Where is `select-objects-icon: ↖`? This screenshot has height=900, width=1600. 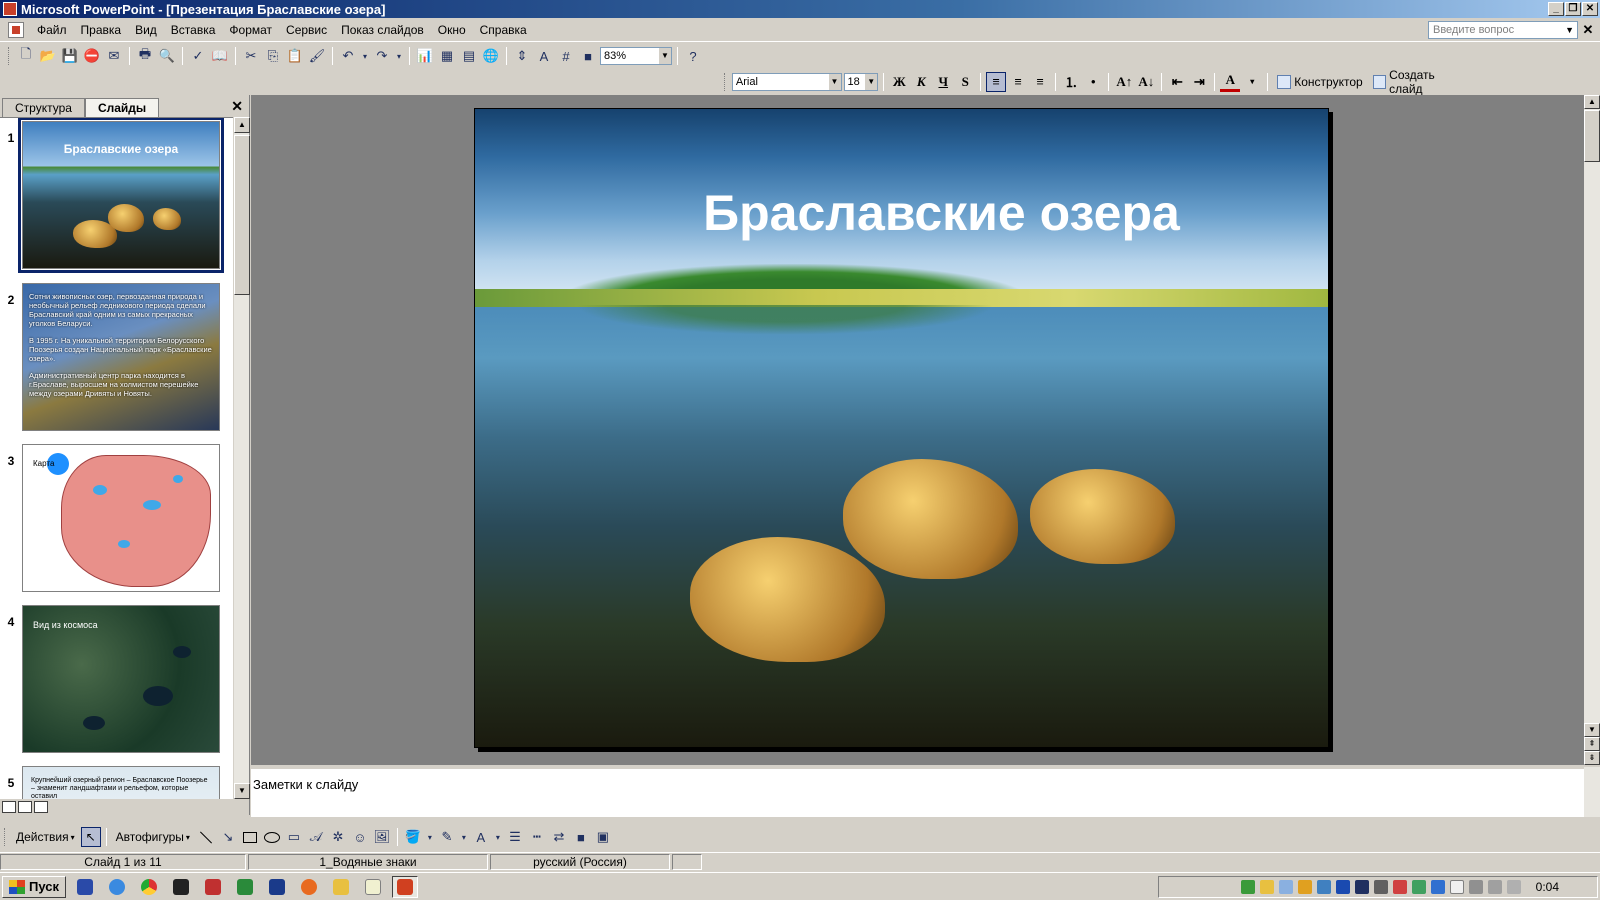 select-objects-icon: ↖ is located at coordinates (90, 837).